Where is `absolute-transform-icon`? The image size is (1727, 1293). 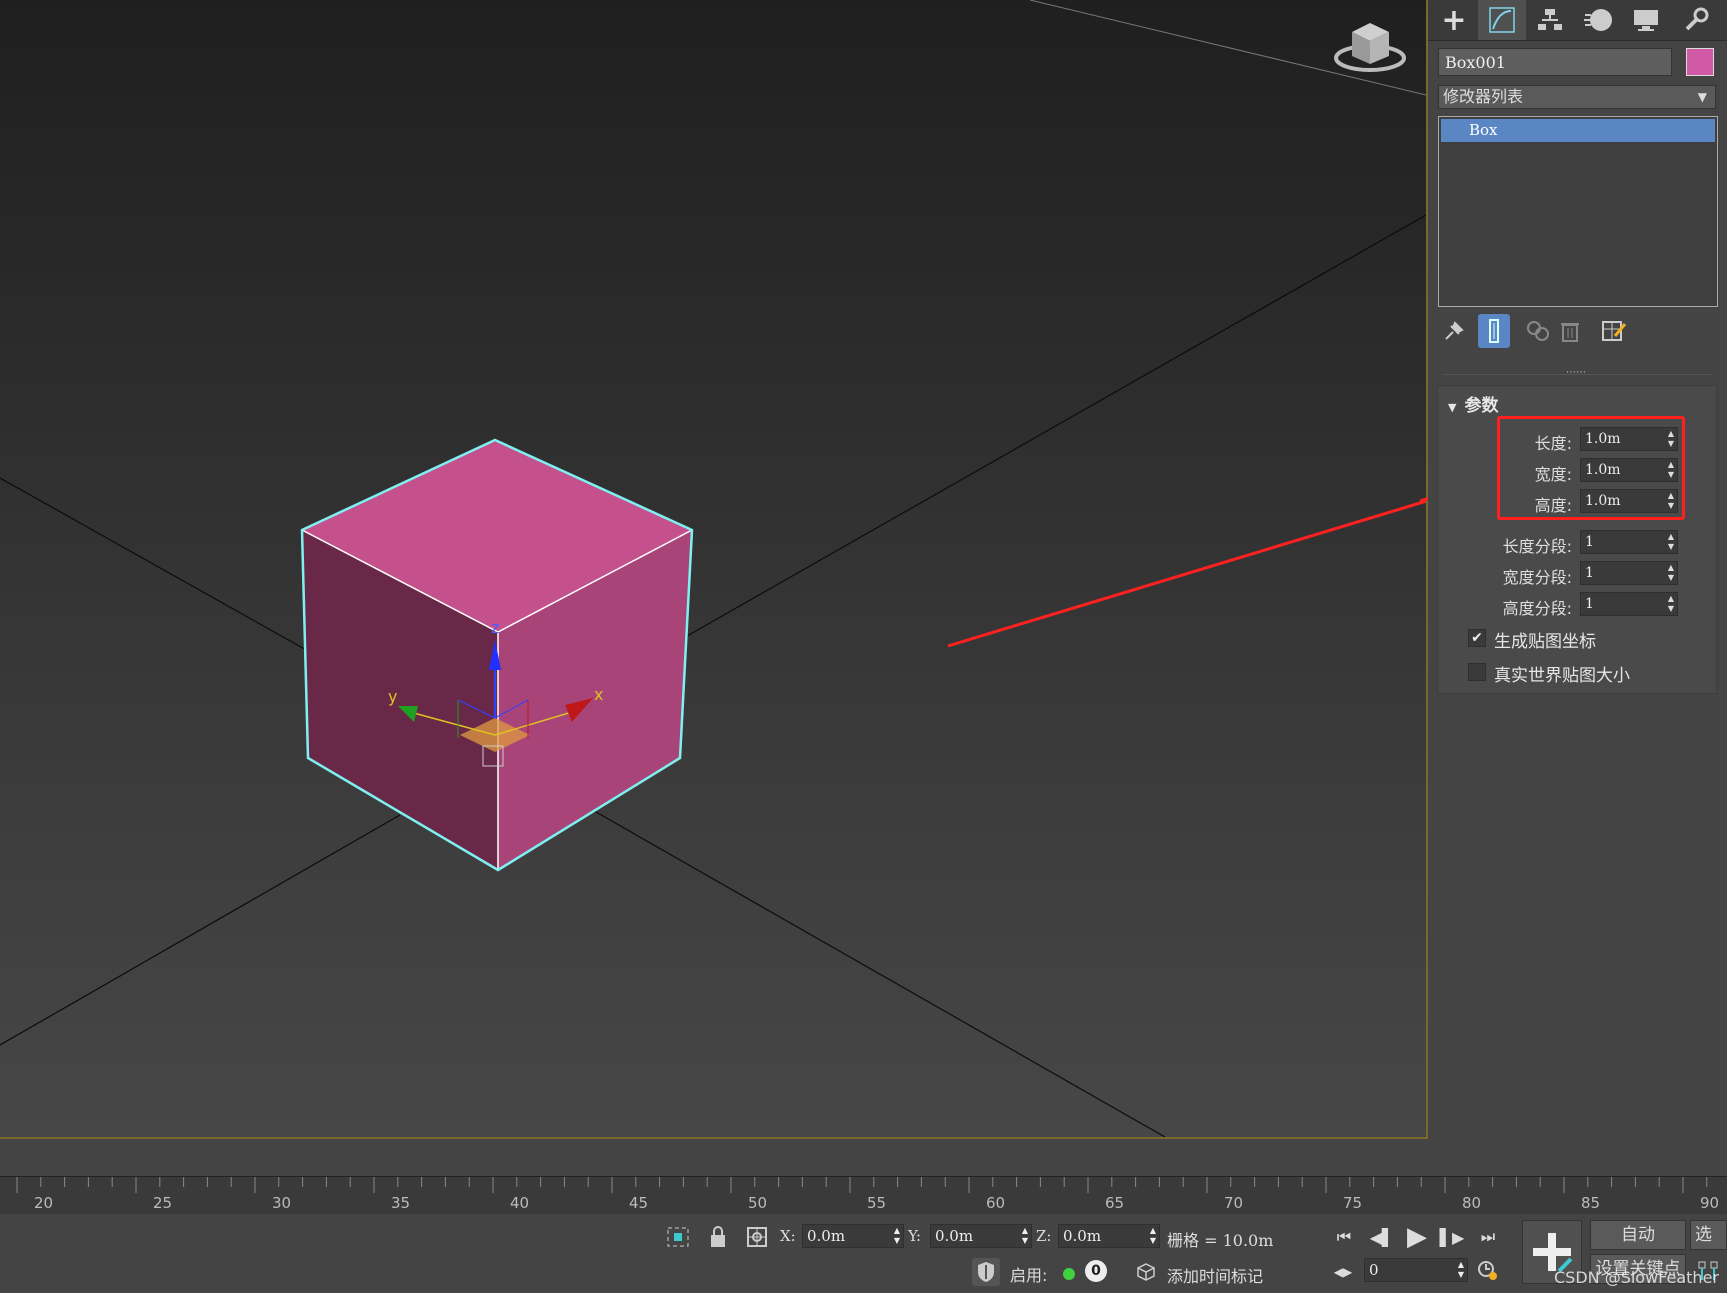 absolute-transform-icon is located at coordinates (757, 1237).